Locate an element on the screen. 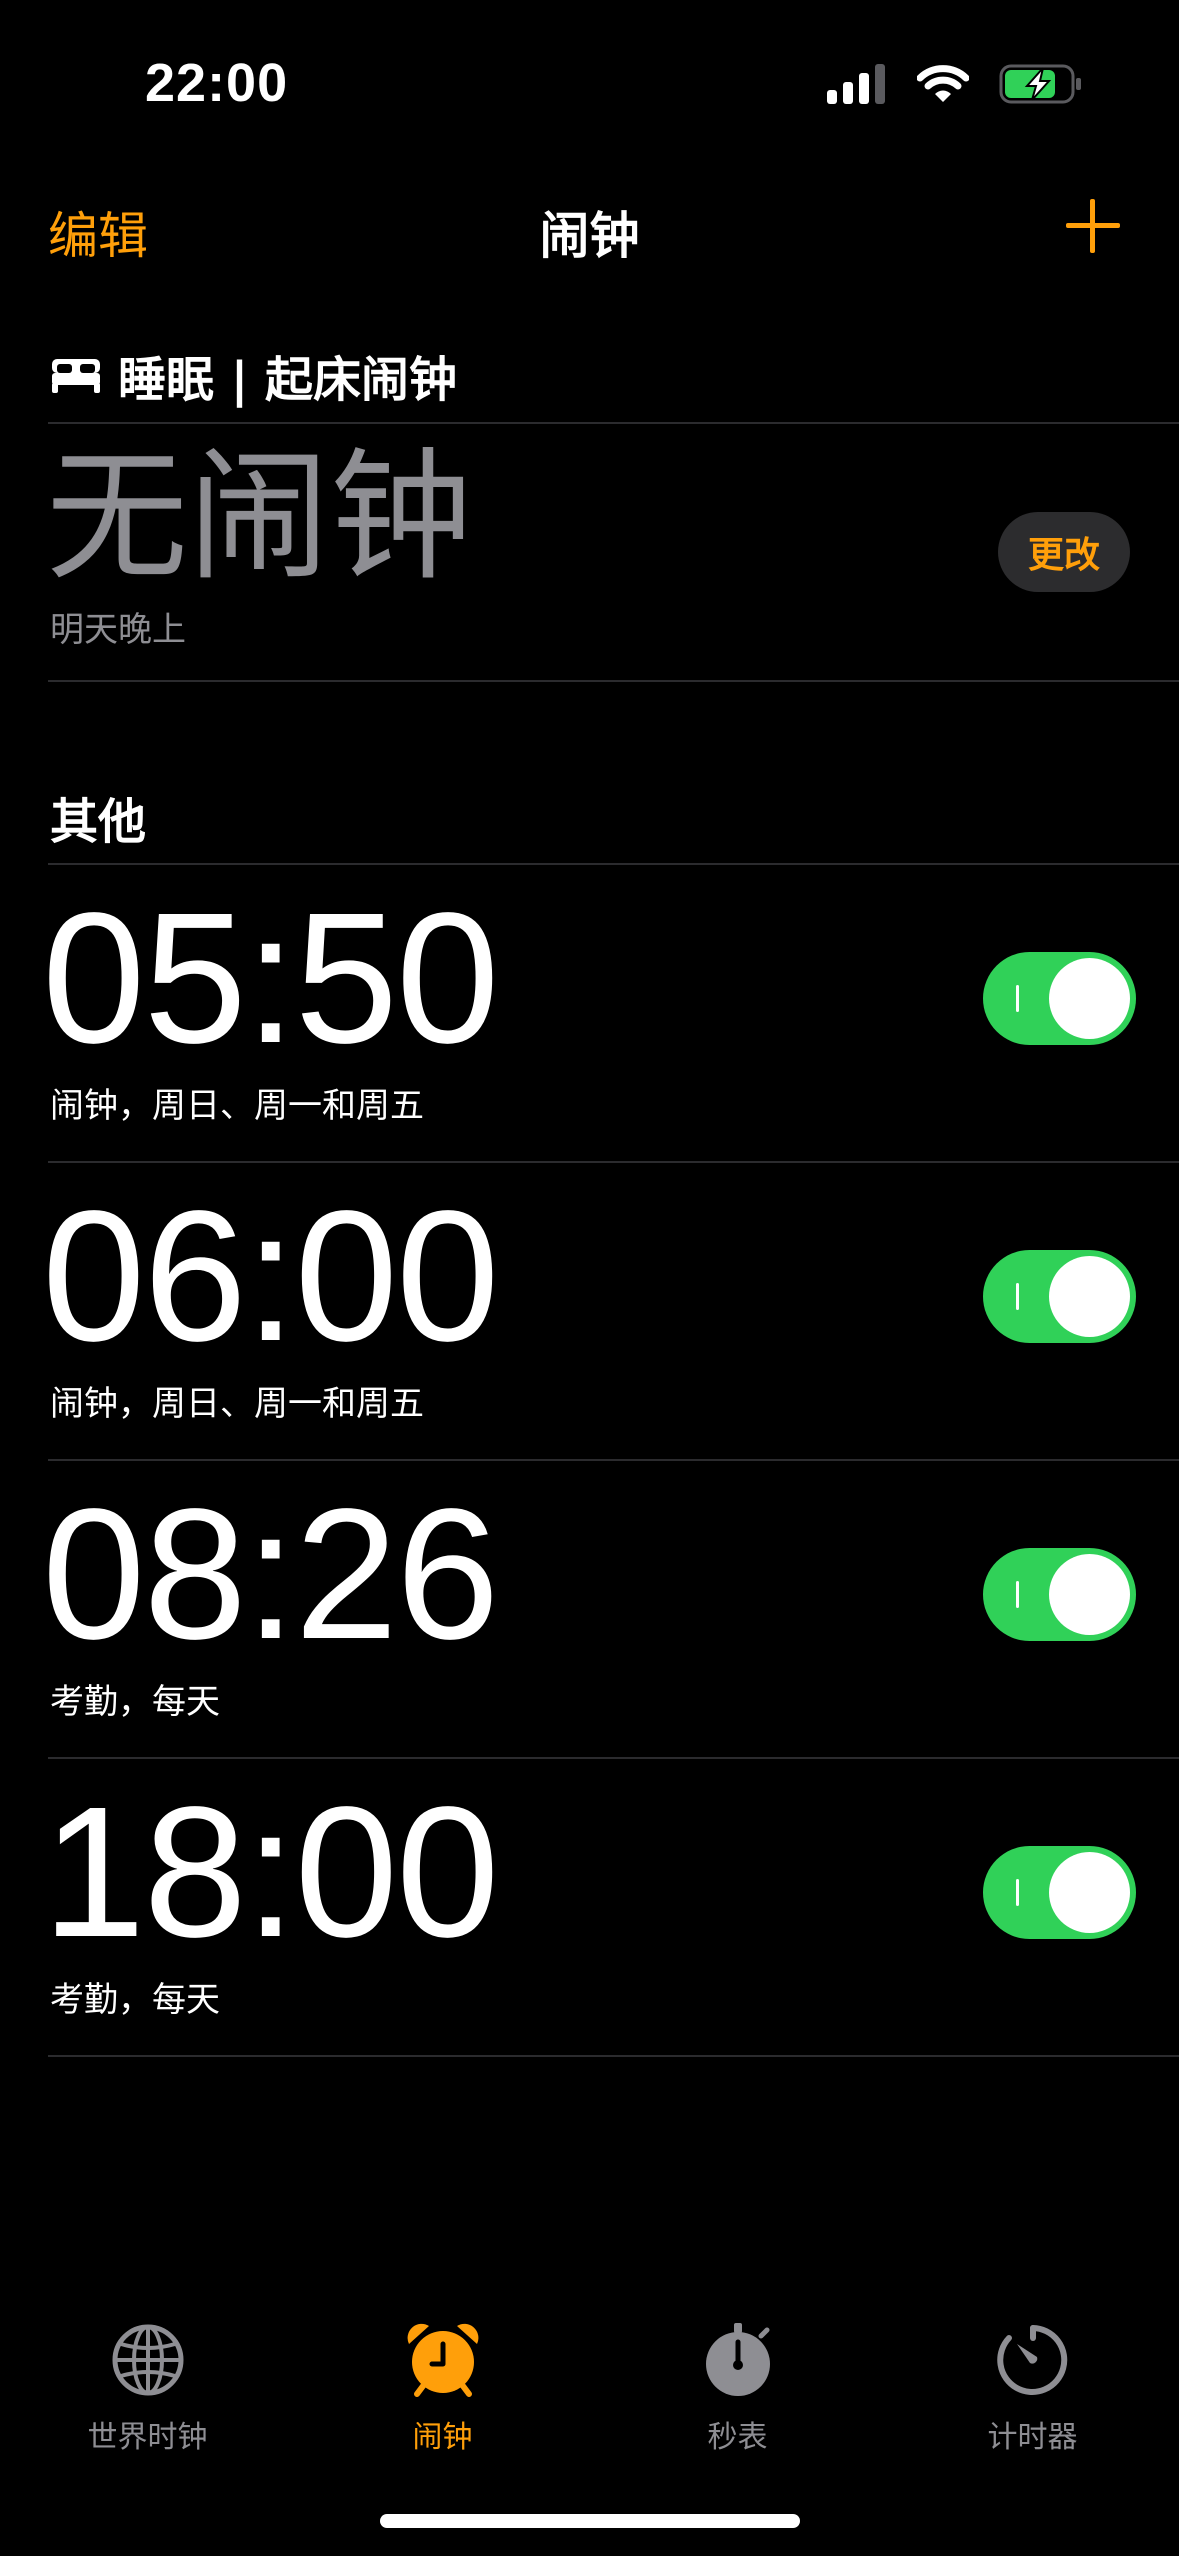  wifi-icon is located at coordinates (943, 83).